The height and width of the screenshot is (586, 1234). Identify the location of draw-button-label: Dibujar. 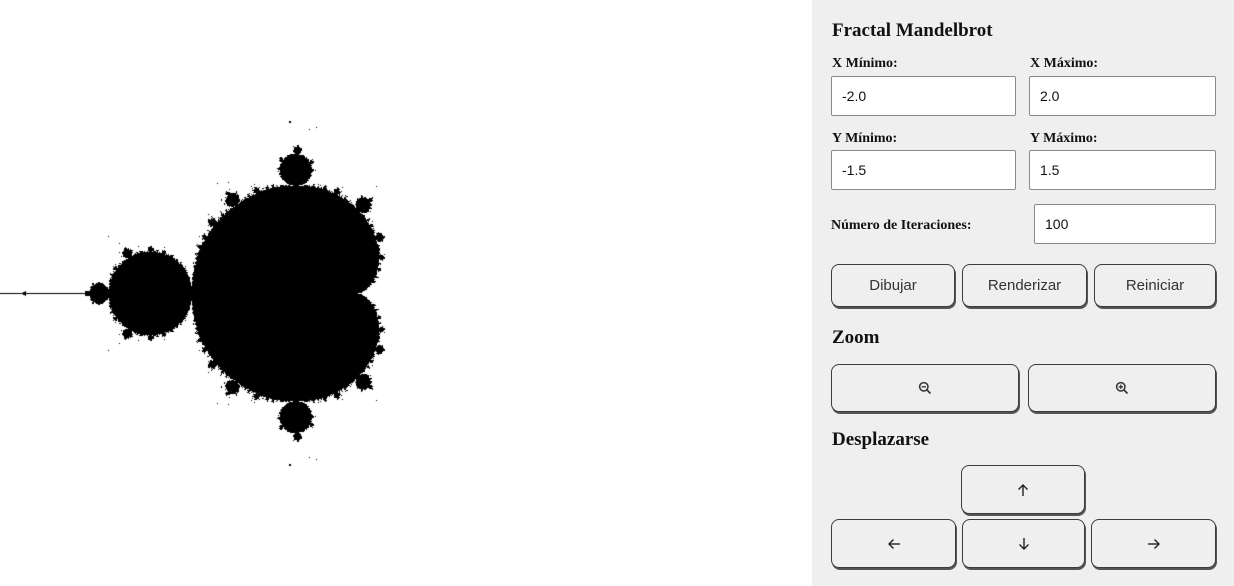
(893, 285).